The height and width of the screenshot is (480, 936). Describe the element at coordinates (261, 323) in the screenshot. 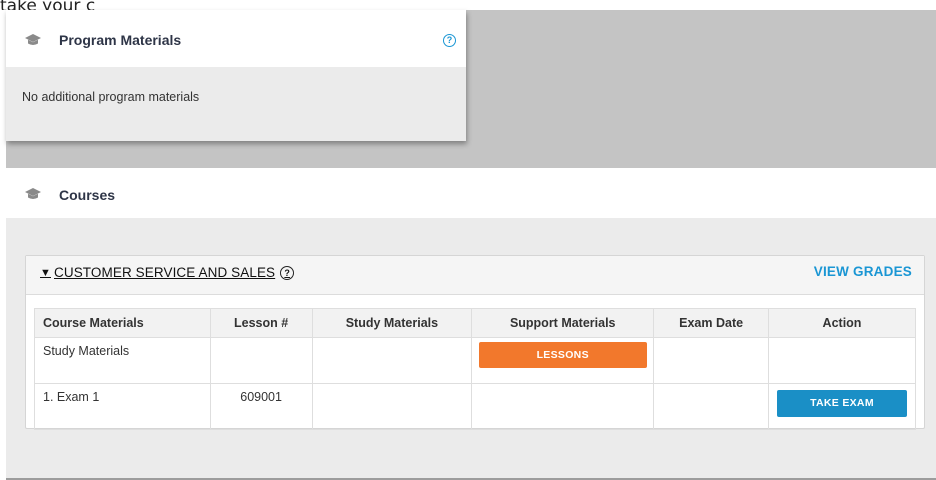

I see `column-header: Lesson #` at that location.